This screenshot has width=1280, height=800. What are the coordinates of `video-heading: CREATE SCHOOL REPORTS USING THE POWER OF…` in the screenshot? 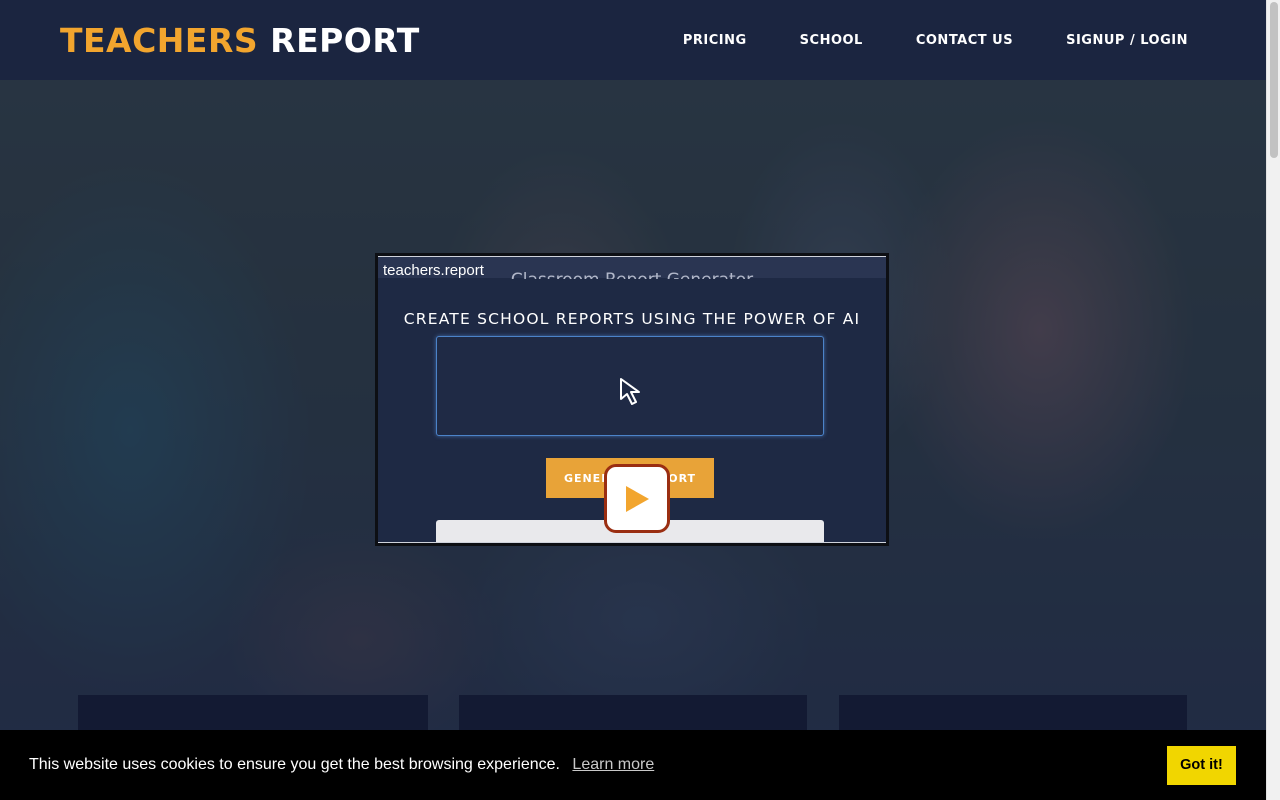 It's located at (632, 319).